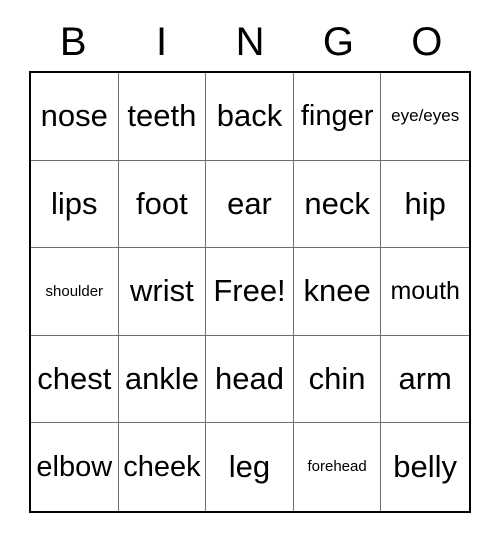  I want to click on bingo-header-row: B I N G O, so click(250, 41).